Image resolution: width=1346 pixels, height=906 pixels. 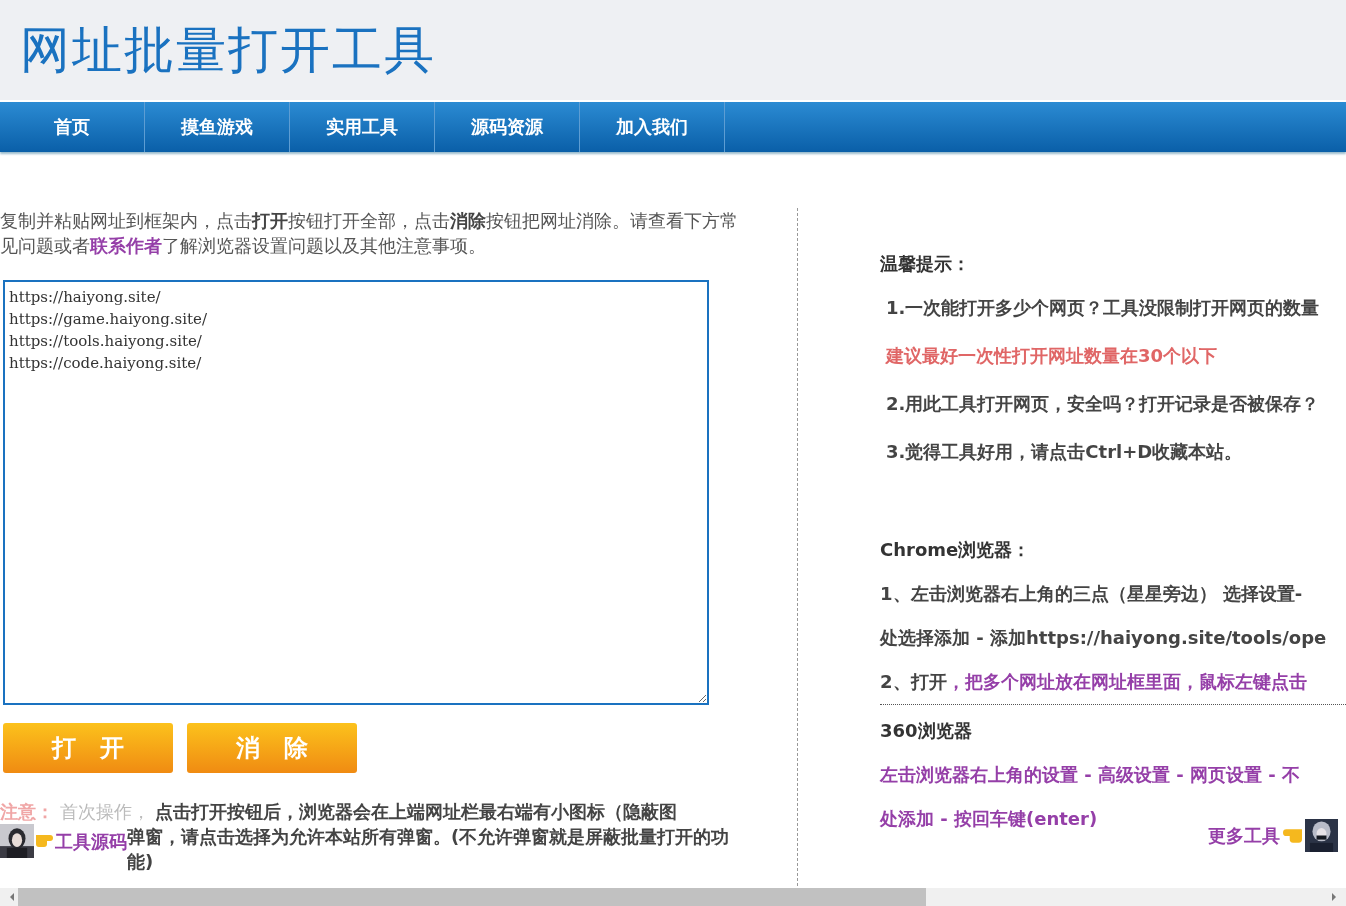 What do you see at coordinates (362, 127) in the screenshot?
I see `nav-link: 实用工具` at bounding box center [362, 127].